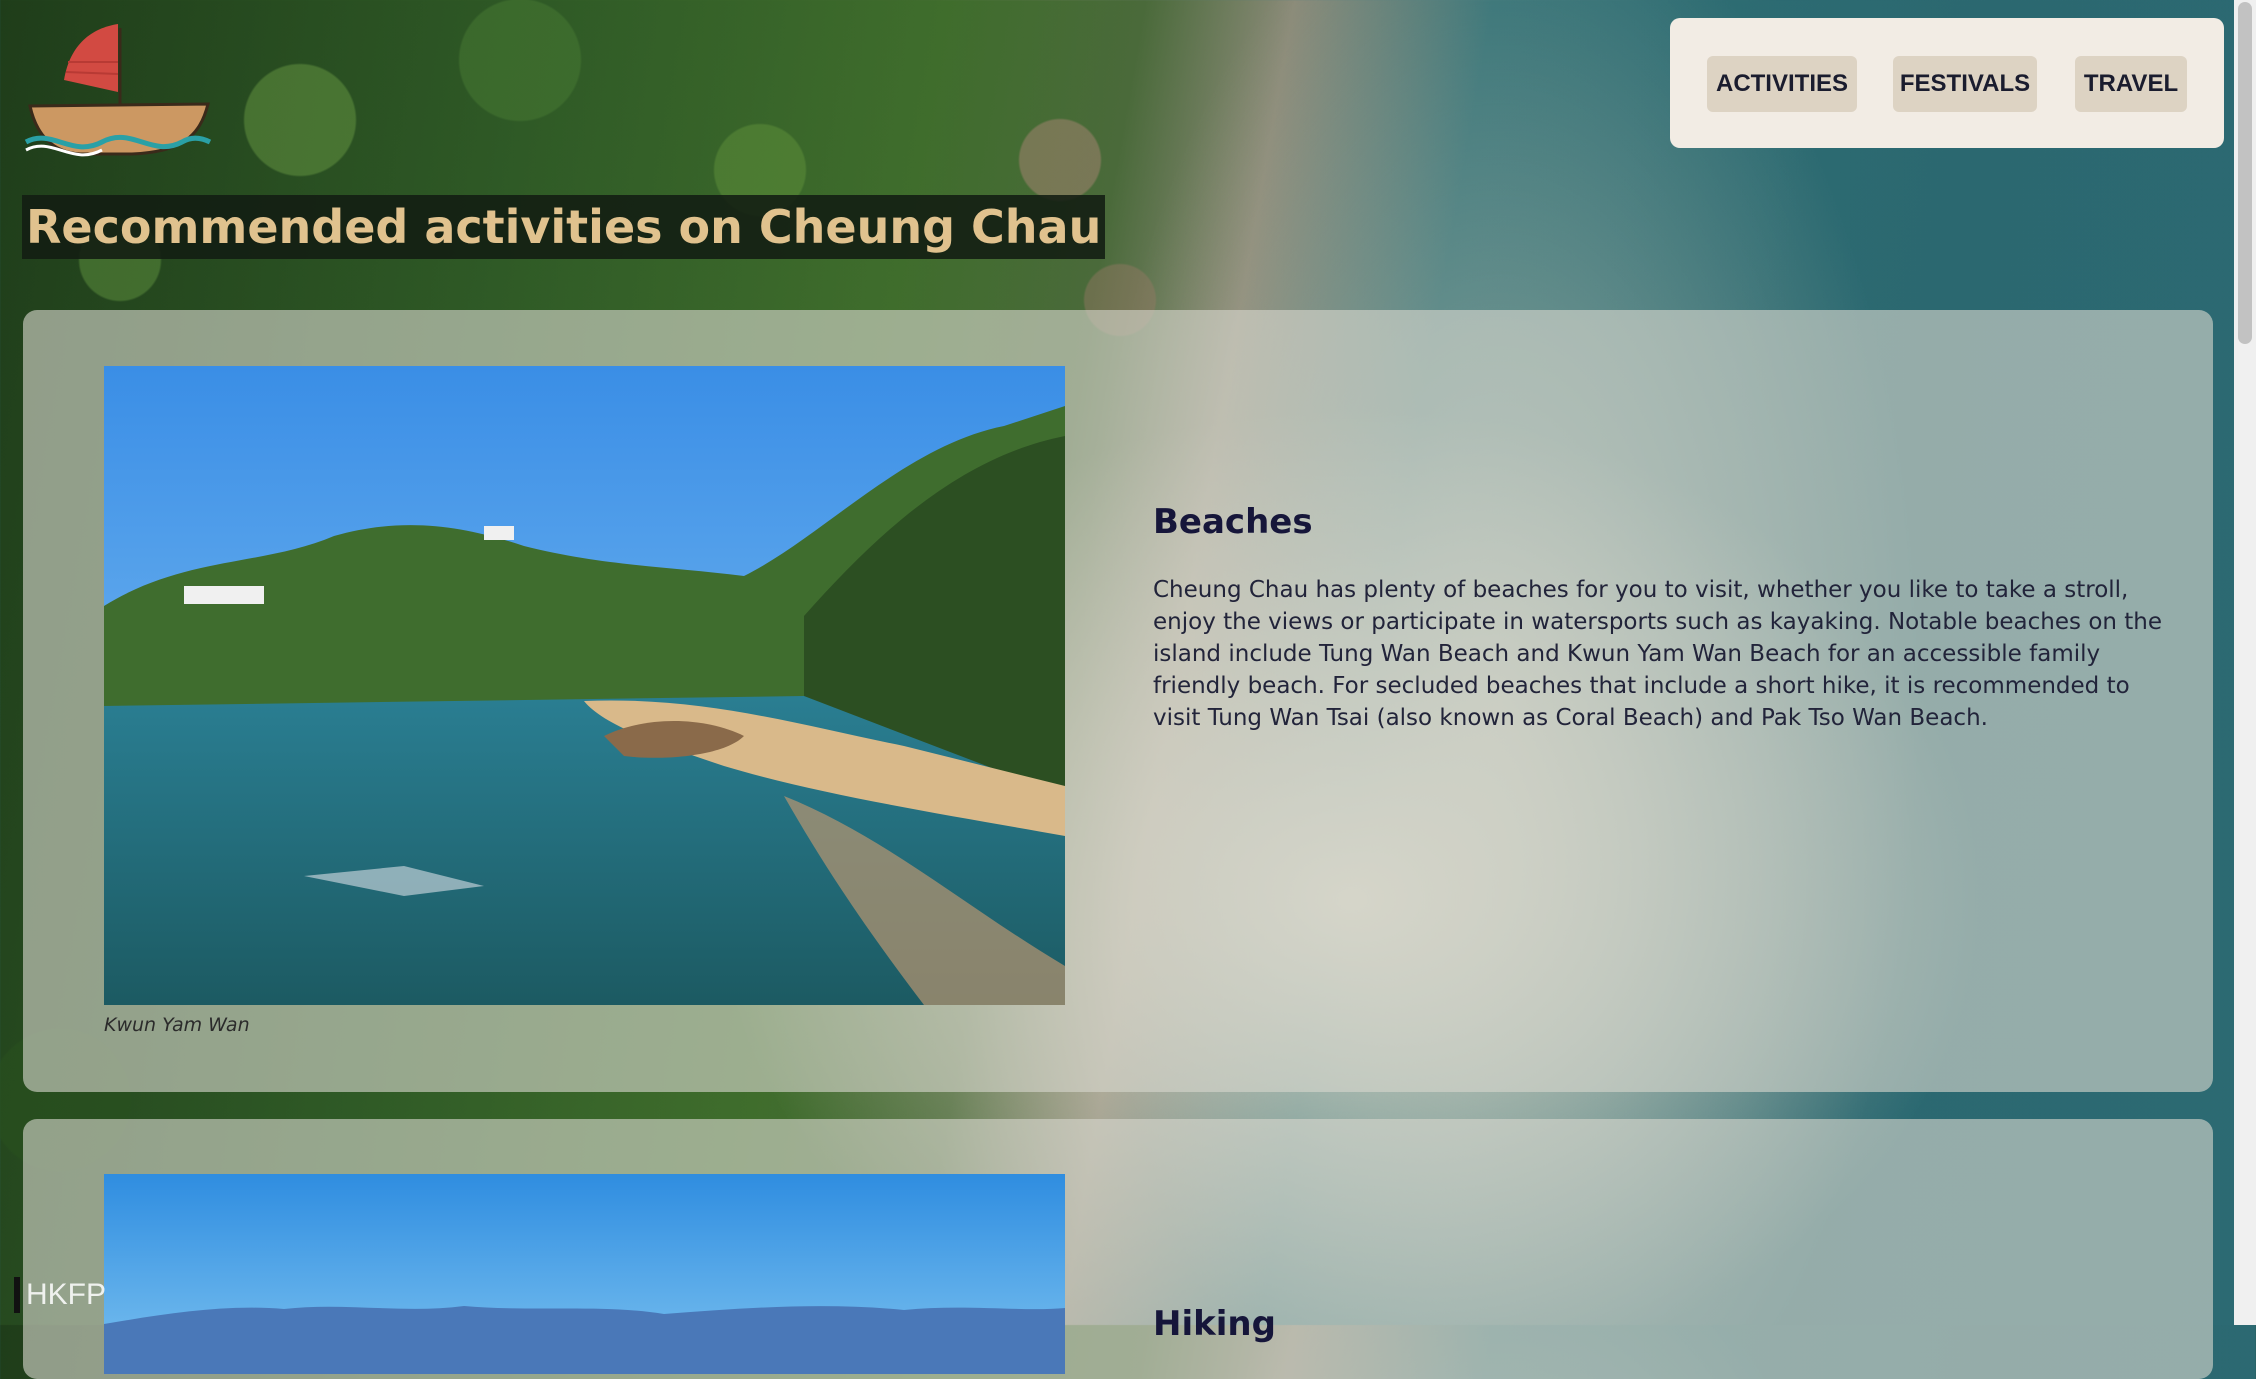  Describe the element at coordinates (17, 1295) in the screenshot. I see `watermark-bar` at that location.